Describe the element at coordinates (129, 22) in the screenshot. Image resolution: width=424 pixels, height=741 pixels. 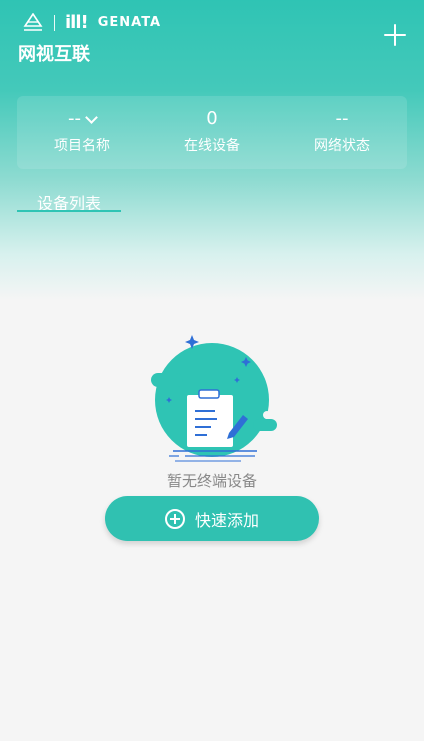
I see `logo-text: GENATA` at that location.